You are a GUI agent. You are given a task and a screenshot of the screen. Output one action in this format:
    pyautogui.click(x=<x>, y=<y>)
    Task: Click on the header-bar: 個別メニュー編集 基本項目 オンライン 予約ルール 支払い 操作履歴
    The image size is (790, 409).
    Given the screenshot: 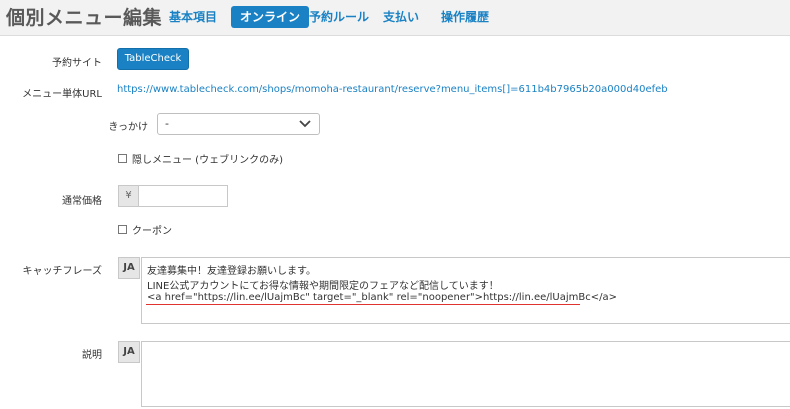 What is the action you would take?
    pyautogui.click(x=395, y=18)
    